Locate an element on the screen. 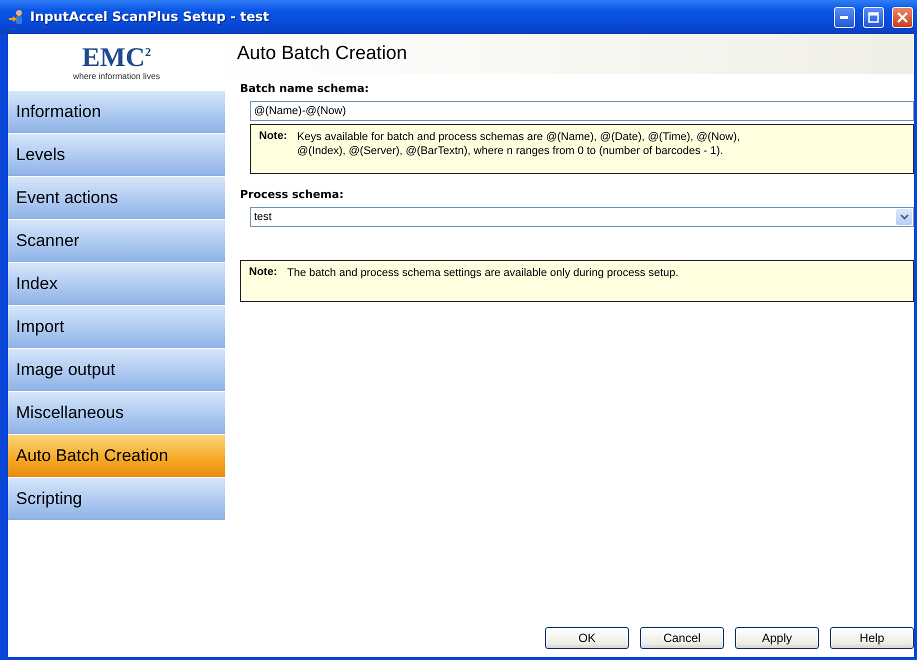  sidebar-item: Import is located at coordinates (116, 327).